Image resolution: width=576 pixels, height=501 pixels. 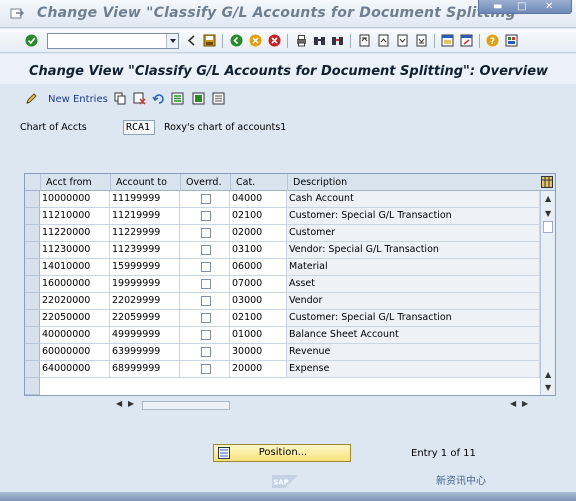 I want to click on cell-acct-from: 16000000, so click(x=75, y=284).